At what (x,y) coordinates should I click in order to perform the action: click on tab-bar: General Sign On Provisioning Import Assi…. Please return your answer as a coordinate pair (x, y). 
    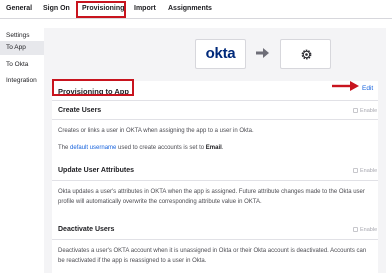
    Looking at the image, I should click on (196, 9).